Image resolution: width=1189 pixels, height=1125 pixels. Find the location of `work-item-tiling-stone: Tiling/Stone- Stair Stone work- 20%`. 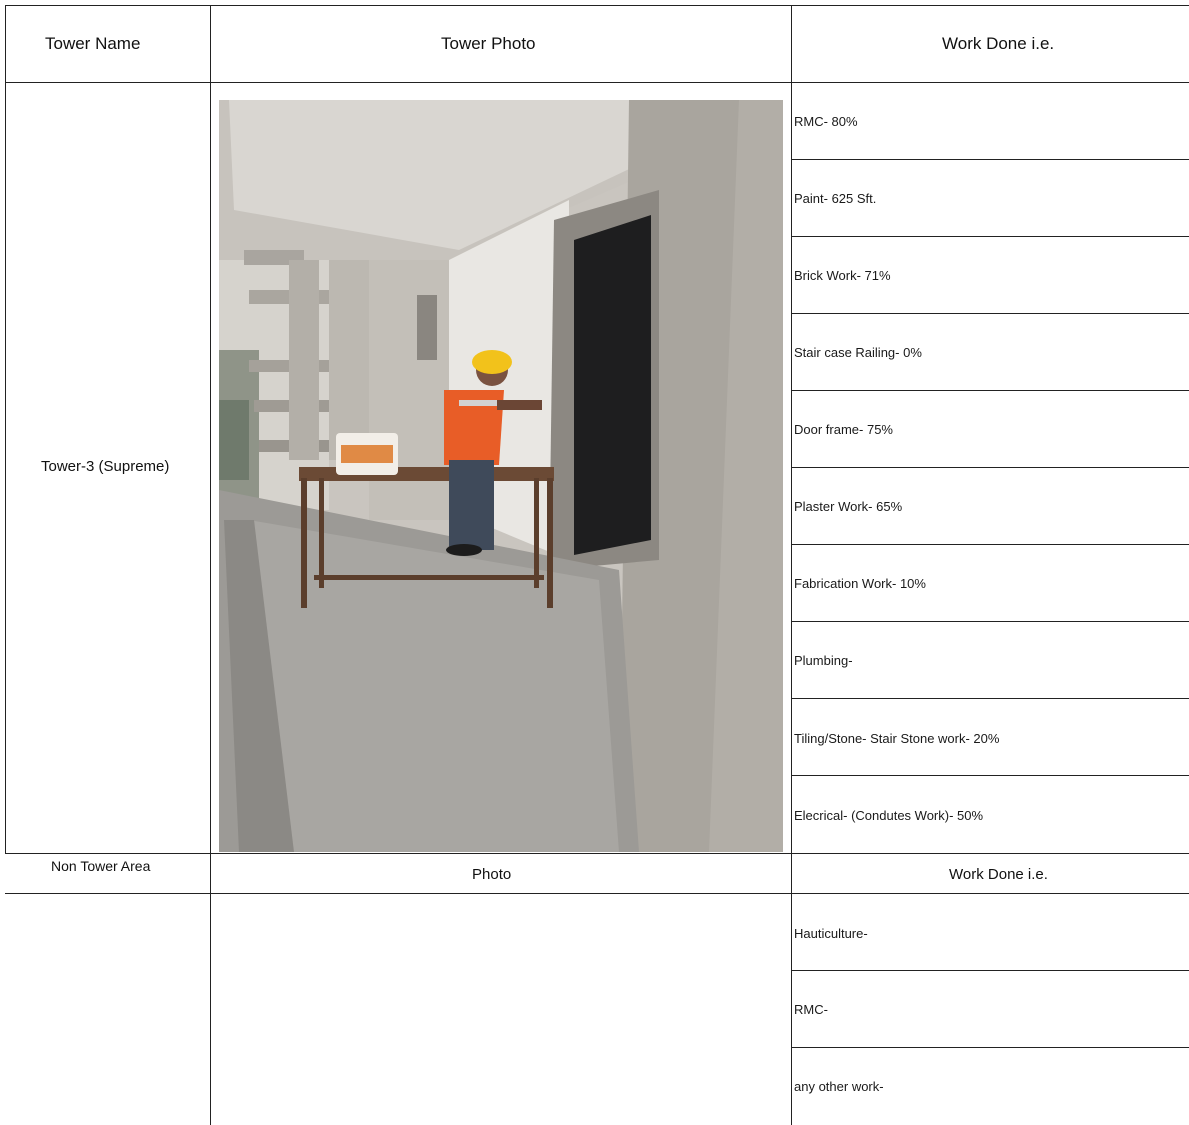

work-item-tiling-stone: Tiling/Stone- Stair Stone work- 20% is located at coordinates (897, 738).